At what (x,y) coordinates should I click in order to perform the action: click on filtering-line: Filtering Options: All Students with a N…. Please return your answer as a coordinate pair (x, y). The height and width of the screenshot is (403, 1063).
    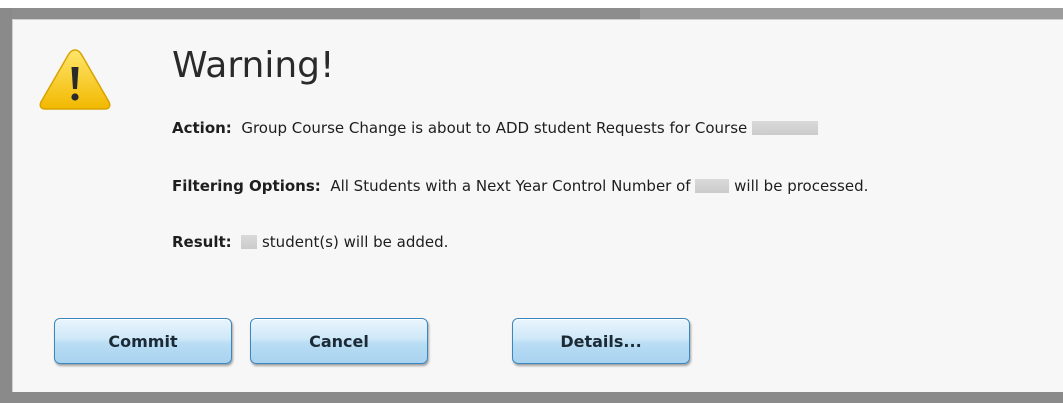
    Looking at the image, I should click on (520, 186).